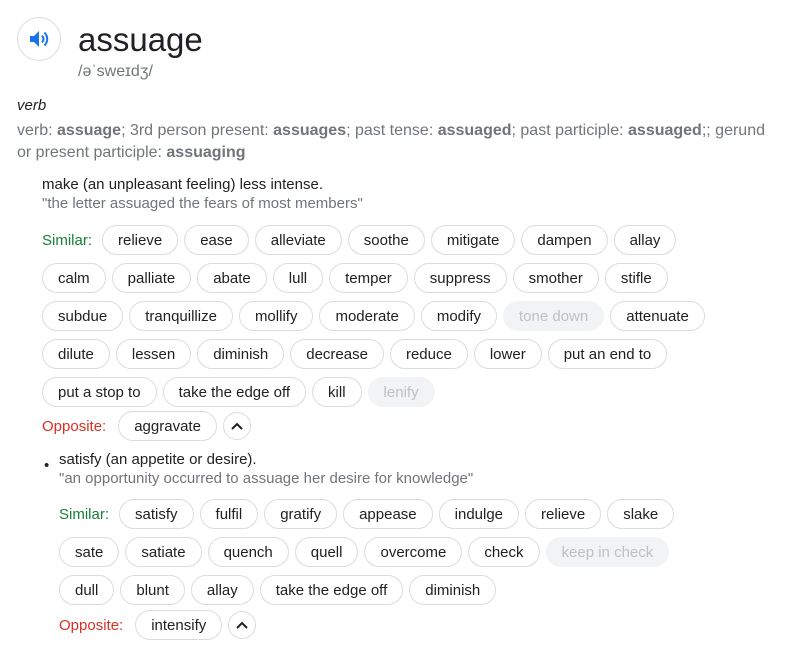  I want to click on synonym-chip: palliate, so click(151, 278).